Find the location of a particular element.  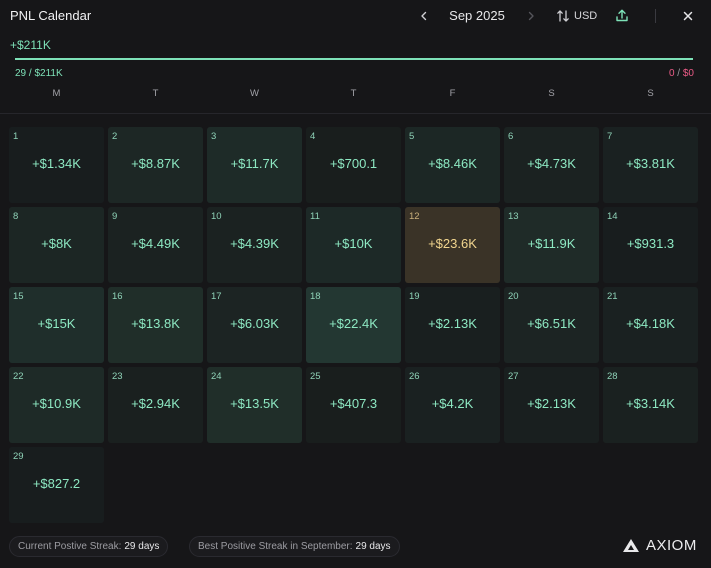

calendar-day-cell: 12 +$23.6K is located at coordinates (452, 245).